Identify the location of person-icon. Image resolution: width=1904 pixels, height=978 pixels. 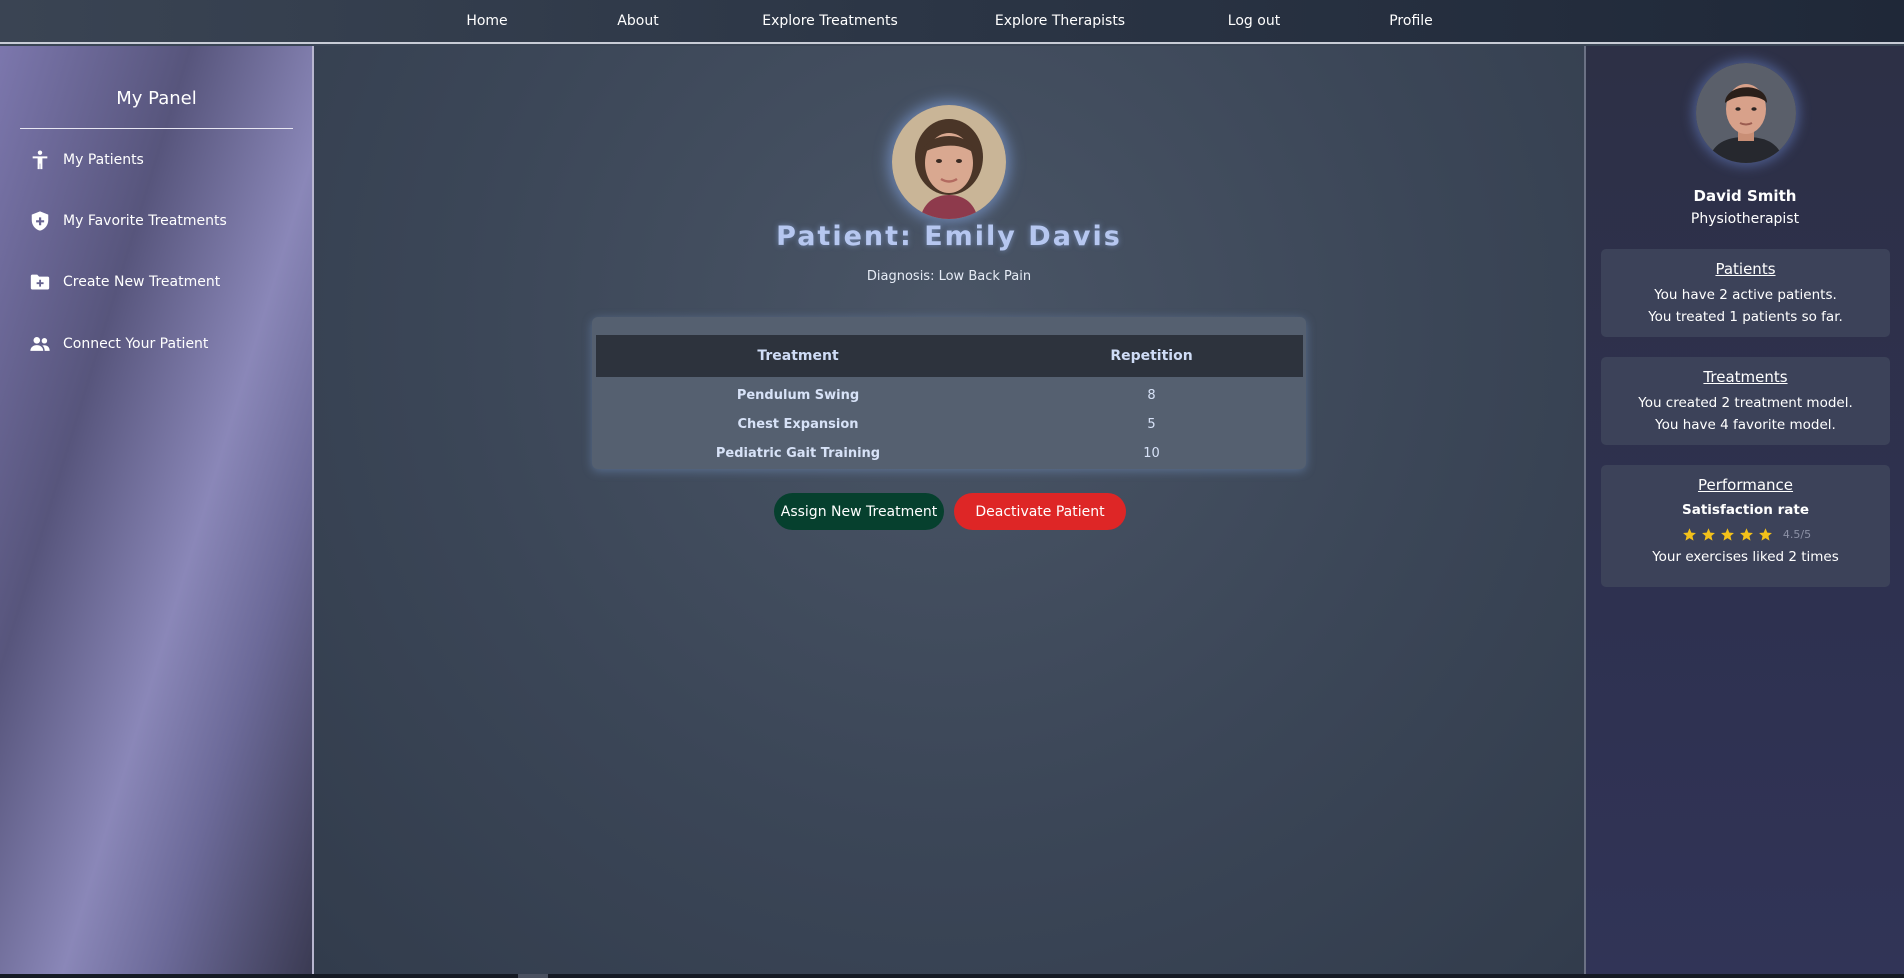
(40, 160).